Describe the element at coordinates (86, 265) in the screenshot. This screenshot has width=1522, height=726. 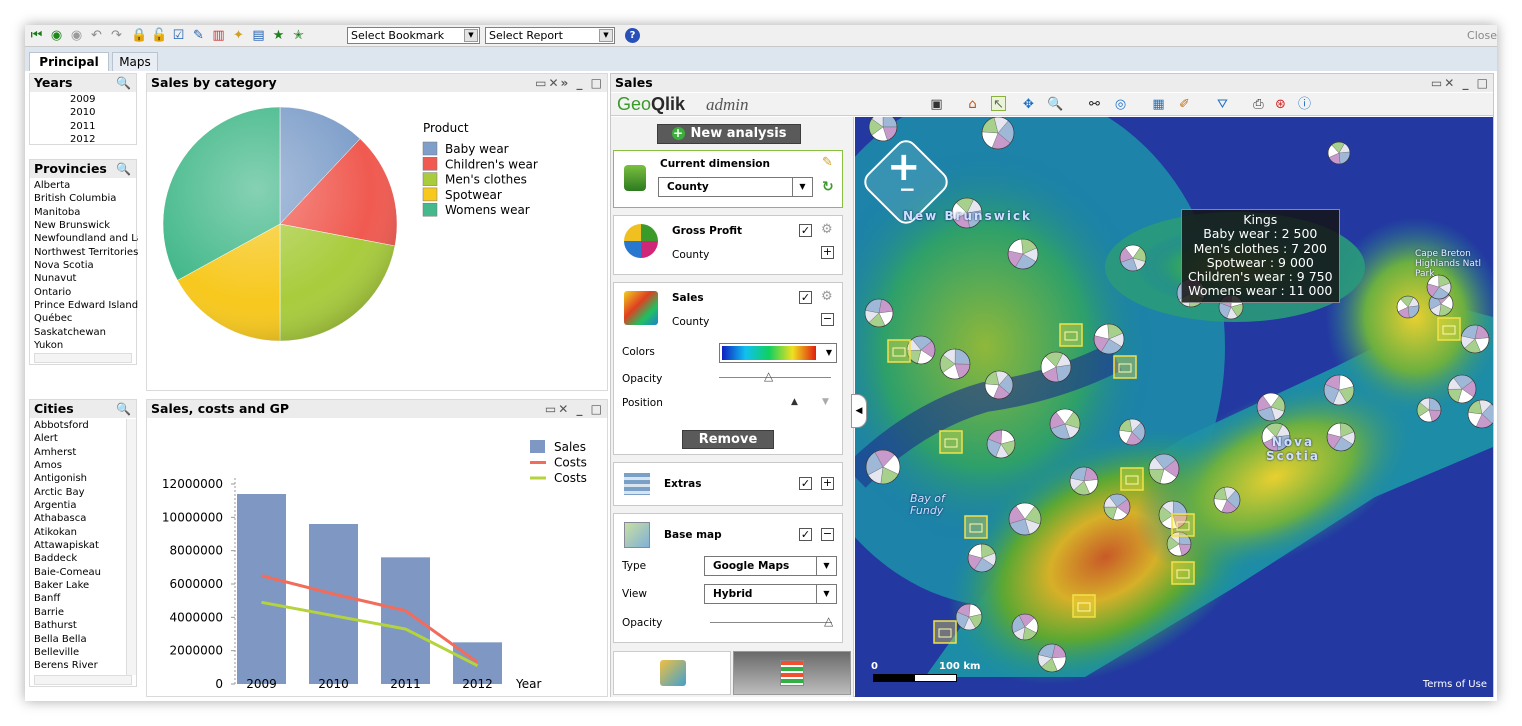
I see `list-item-province: Nova Scotia` at that location.